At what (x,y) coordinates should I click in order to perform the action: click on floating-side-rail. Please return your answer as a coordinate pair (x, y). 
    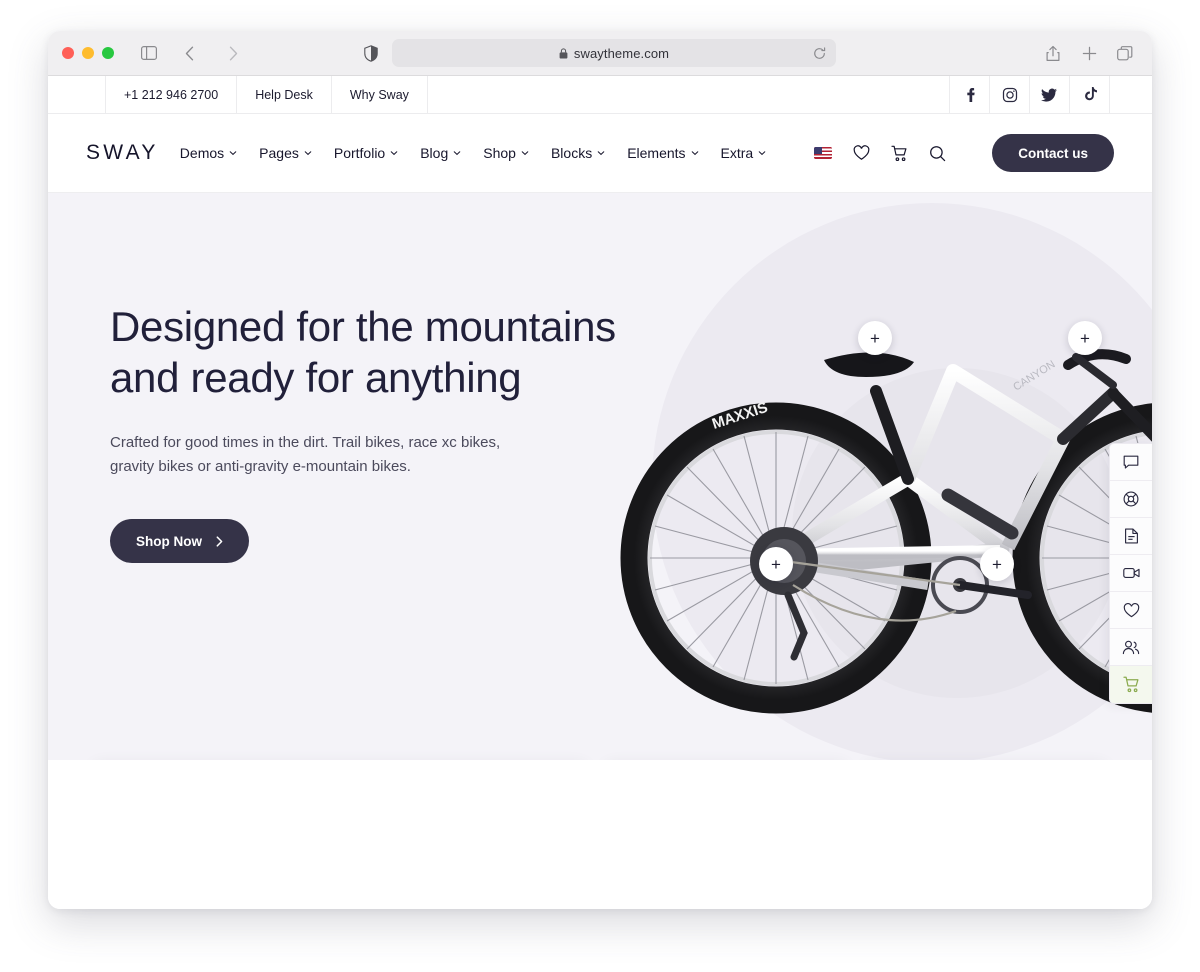
    Looking at the image, I should click on (1130, 573).